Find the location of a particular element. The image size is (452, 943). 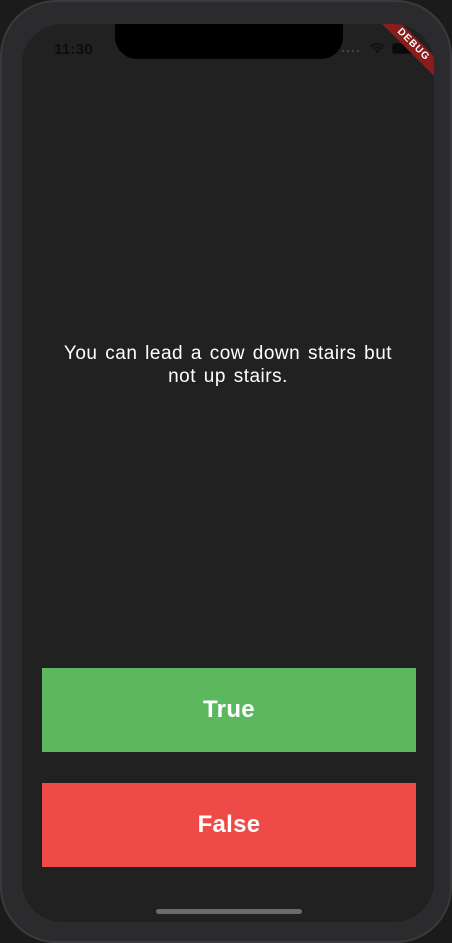

true-button-label: True is located at coordinates (229, 709).